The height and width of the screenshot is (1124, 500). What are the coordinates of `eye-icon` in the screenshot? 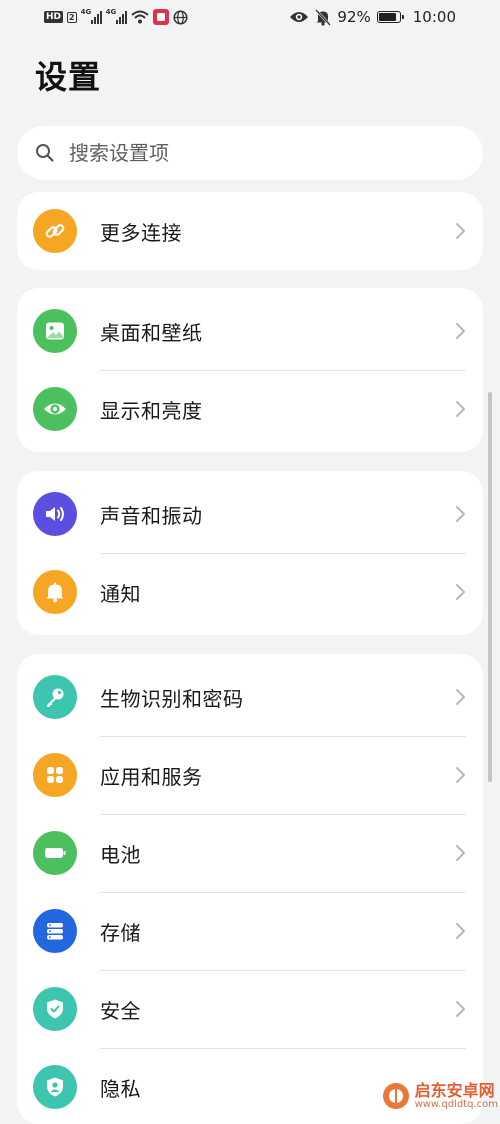 It's located at (55, 409).